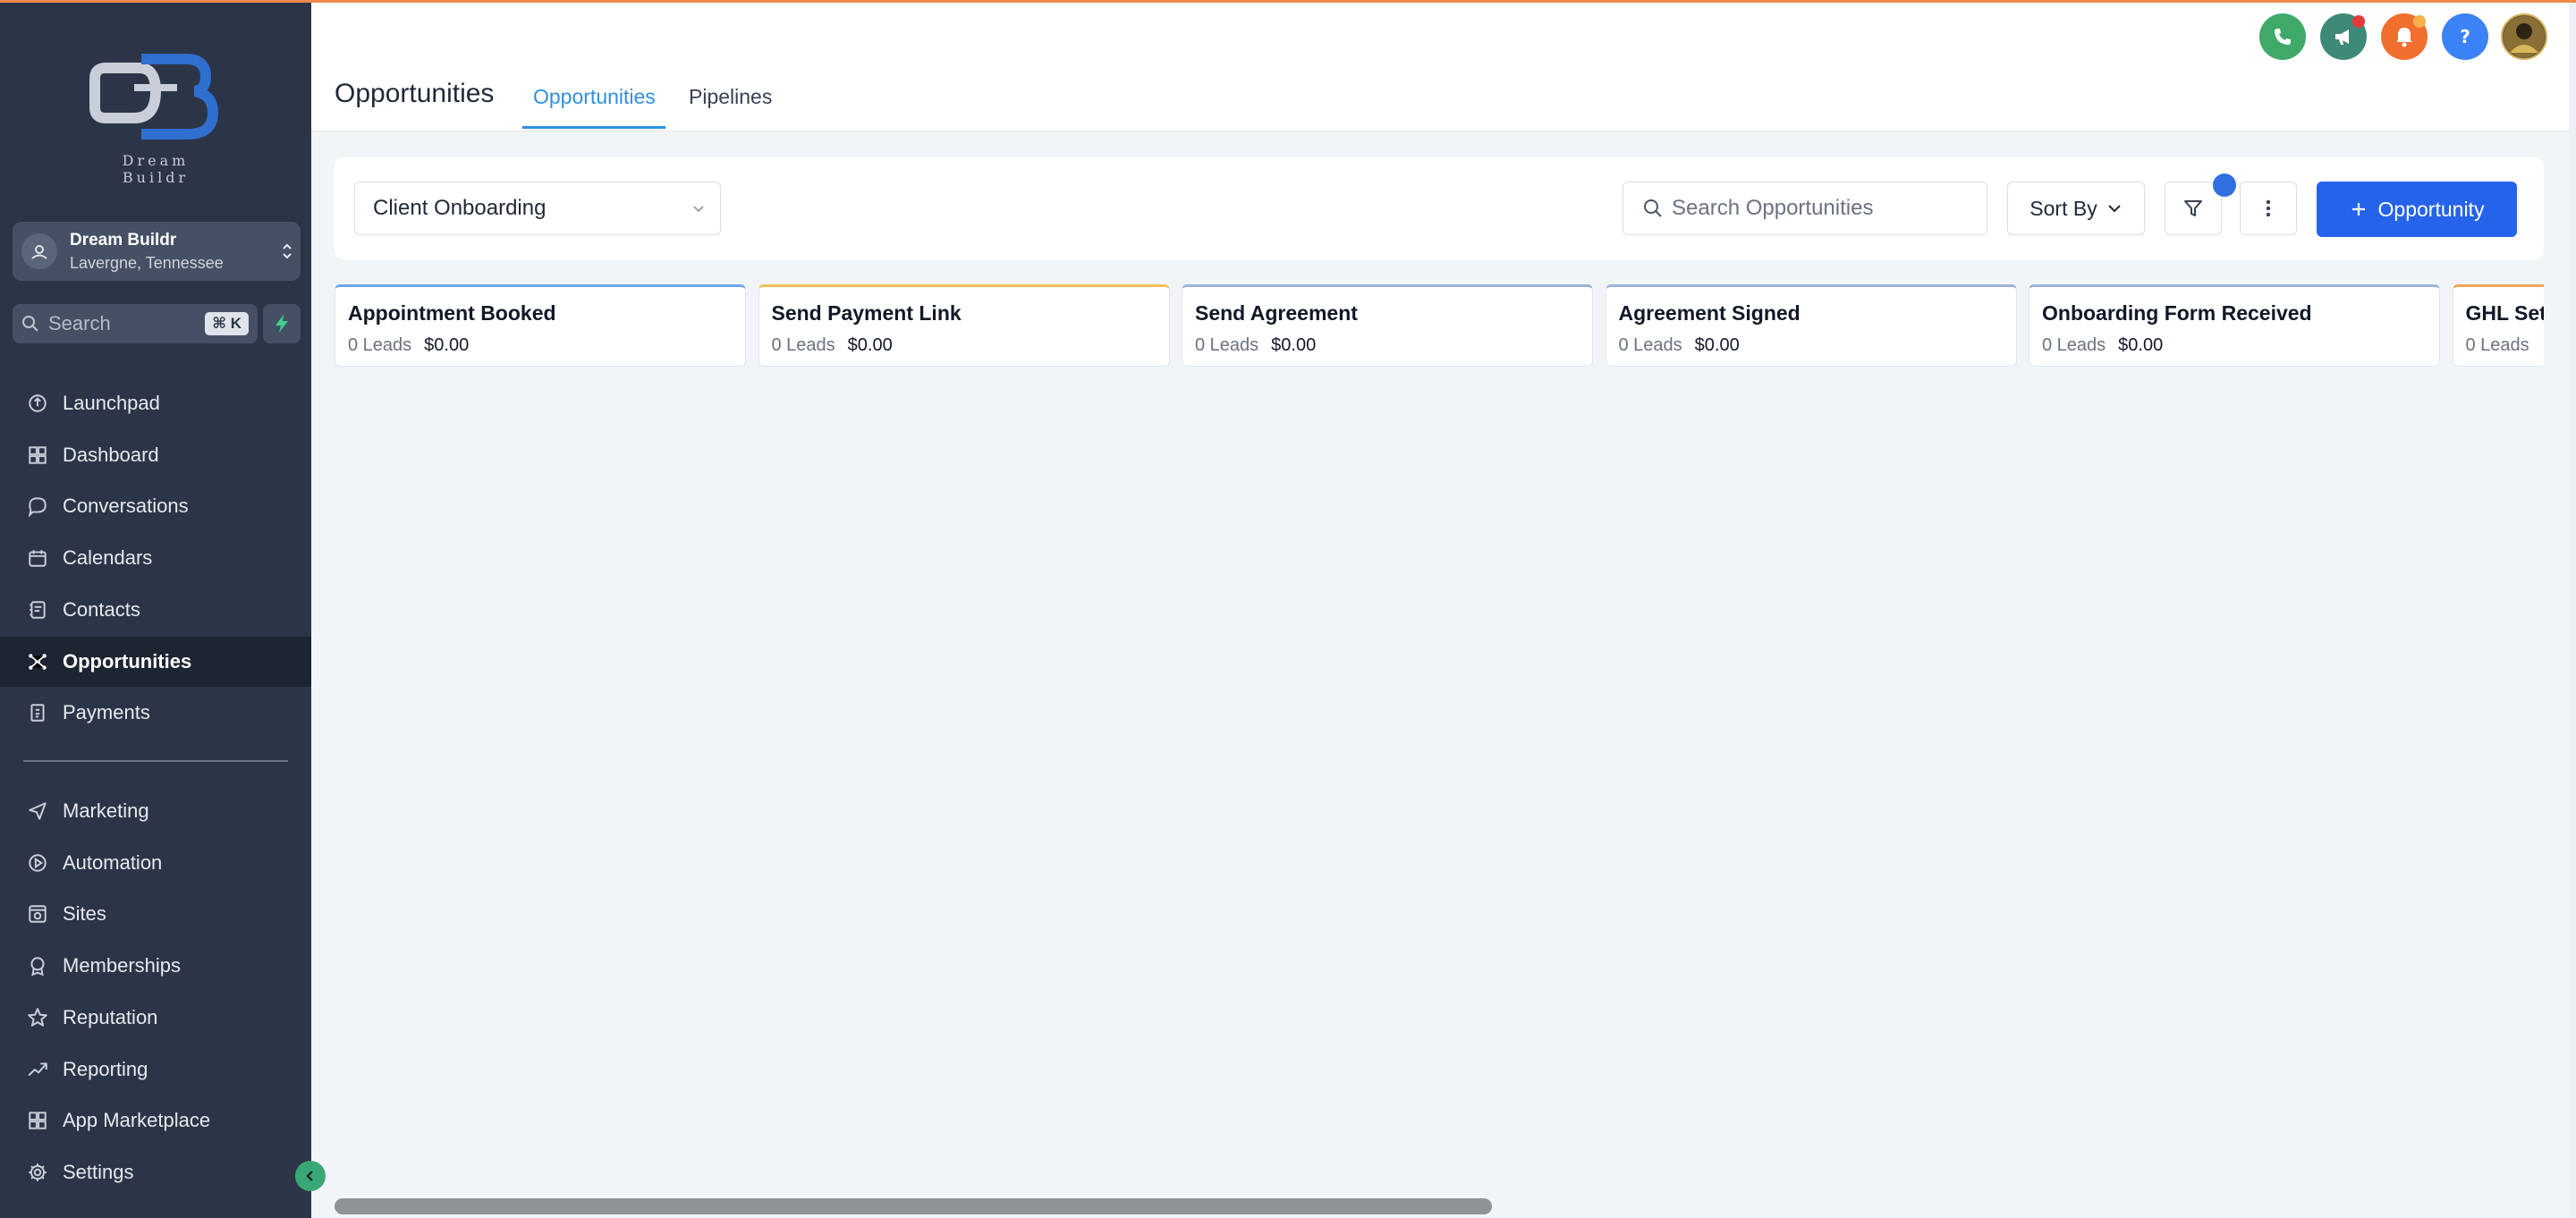 This screenshot has height=1218, width=2576. Describe the element at coordinates (155, 1120) in the screenshot. I see `sidebar-item-app-marketplace: App Marketplace` at that location.